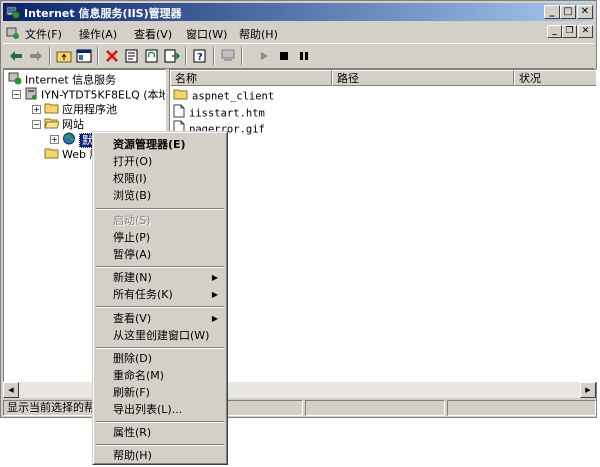 Image resolution: width=600 pixels, height=467 pixels. What do you see at coordinates (160, 254) in the screenshot?
I see `menu-item-pause: 暂停(A)` at bounding box center [160, 254].